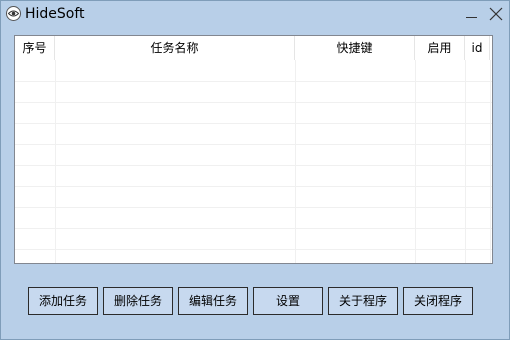 Image resolution: width=510 pixels, height=340 pixels. Describe the element at coordinates (138, 301) in the screenshot. I see `delete-task-button: 删除任务` at that location.